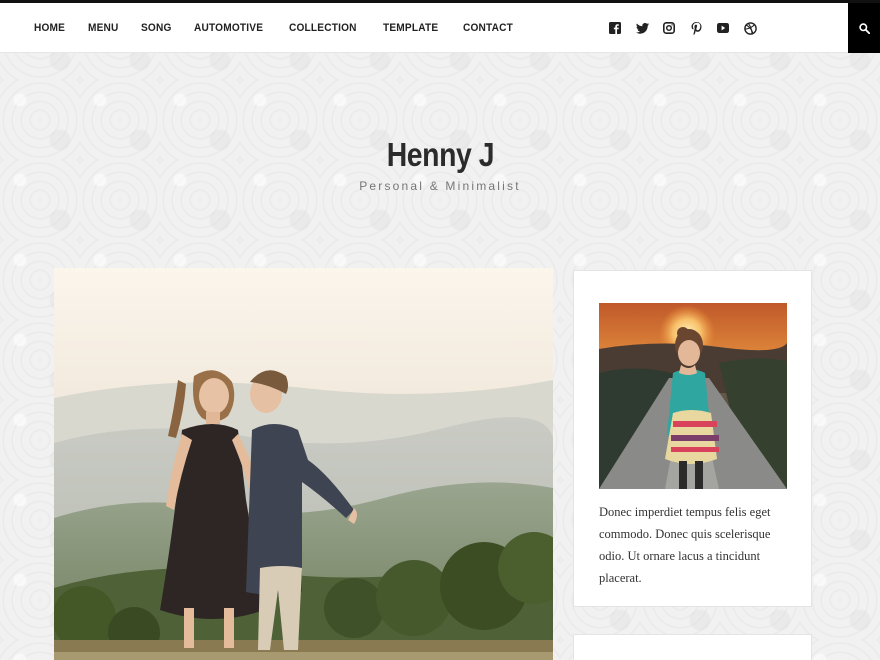 The width and height of the screenshot is (880, 660). I want to click on facebook-icon, so click(615, 28).